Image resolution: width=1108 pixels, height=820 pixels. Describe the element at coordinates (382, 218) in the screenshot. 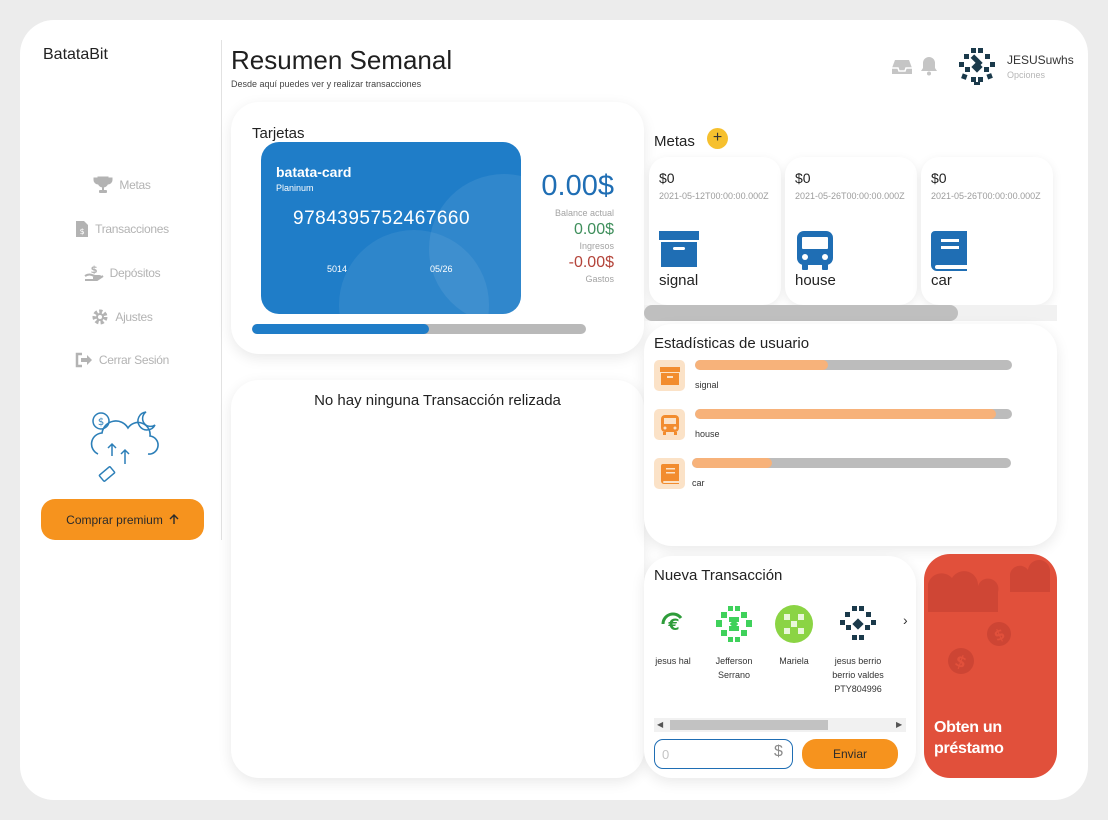

I see `card-number: 9784395752467660` at that location.